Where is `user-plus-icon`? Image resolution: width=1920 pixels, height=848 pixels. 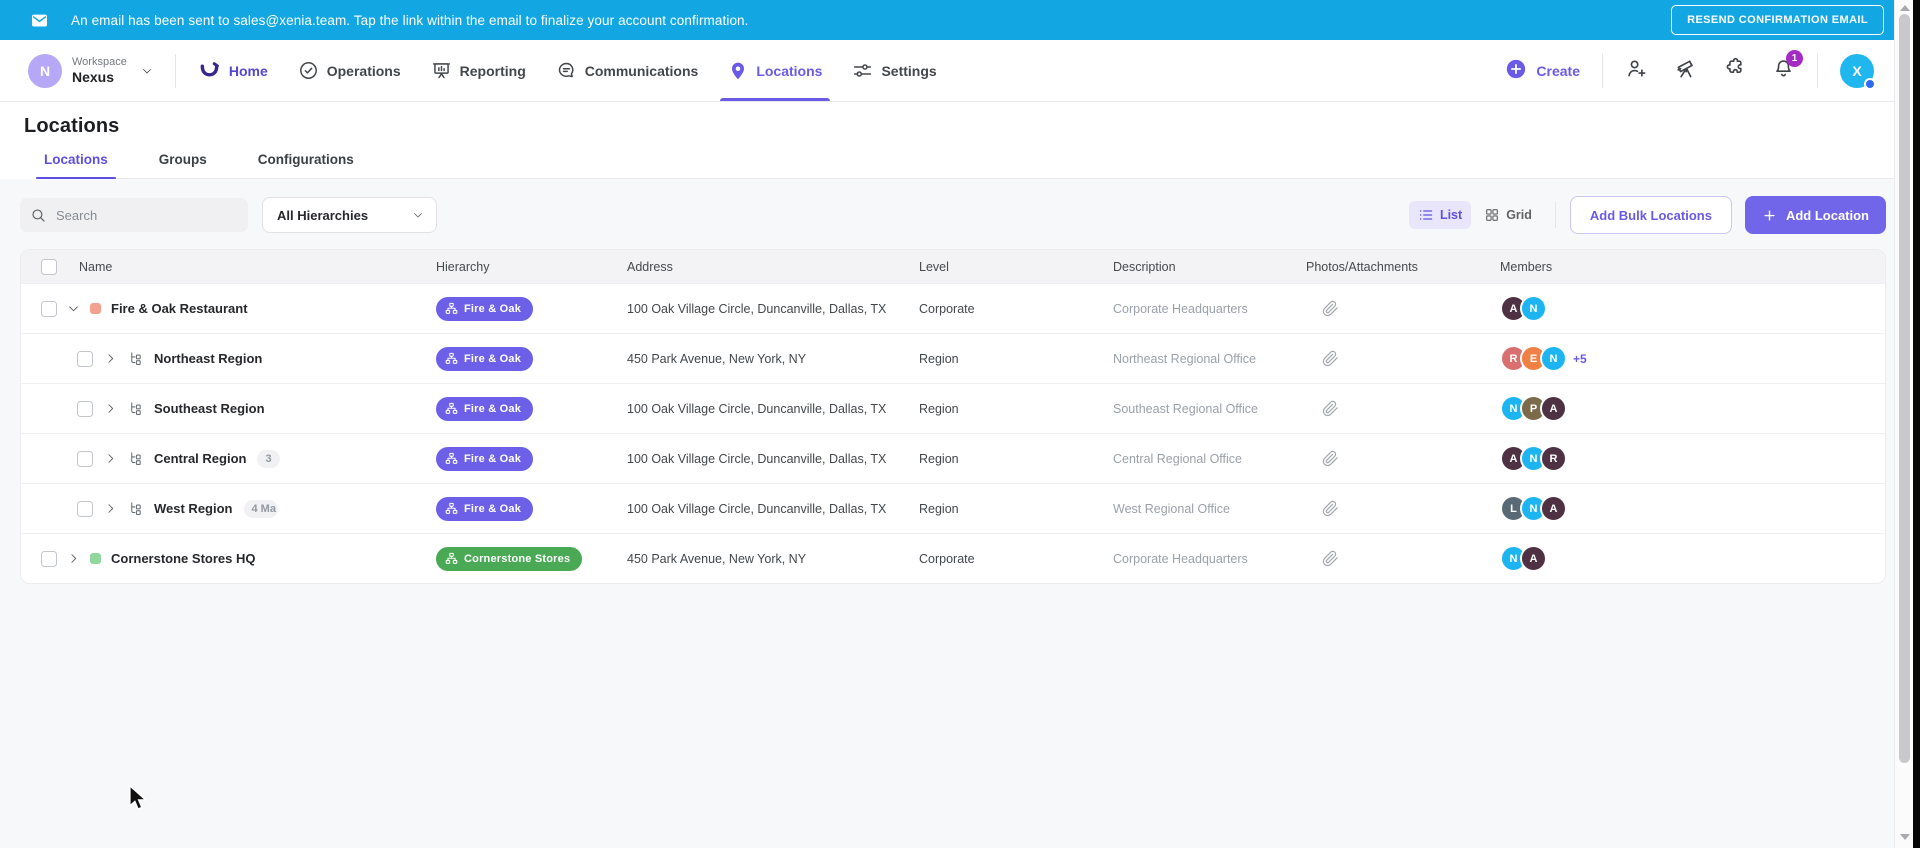 user-plus-icon is located at coordinates (1636, 71).